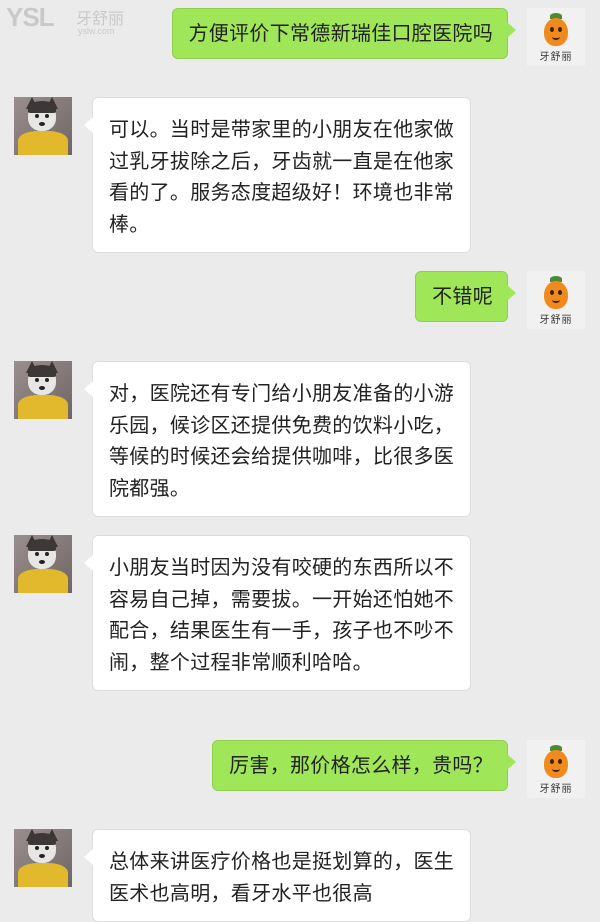 The height and width of the screenshot is (922, 600). What do you see at coordinates (343, 33) in the screenshot?
I see `my-message-bubble: 方便评价下常德新瑞佳口腔医院吗` at bounding box center [343, 33].